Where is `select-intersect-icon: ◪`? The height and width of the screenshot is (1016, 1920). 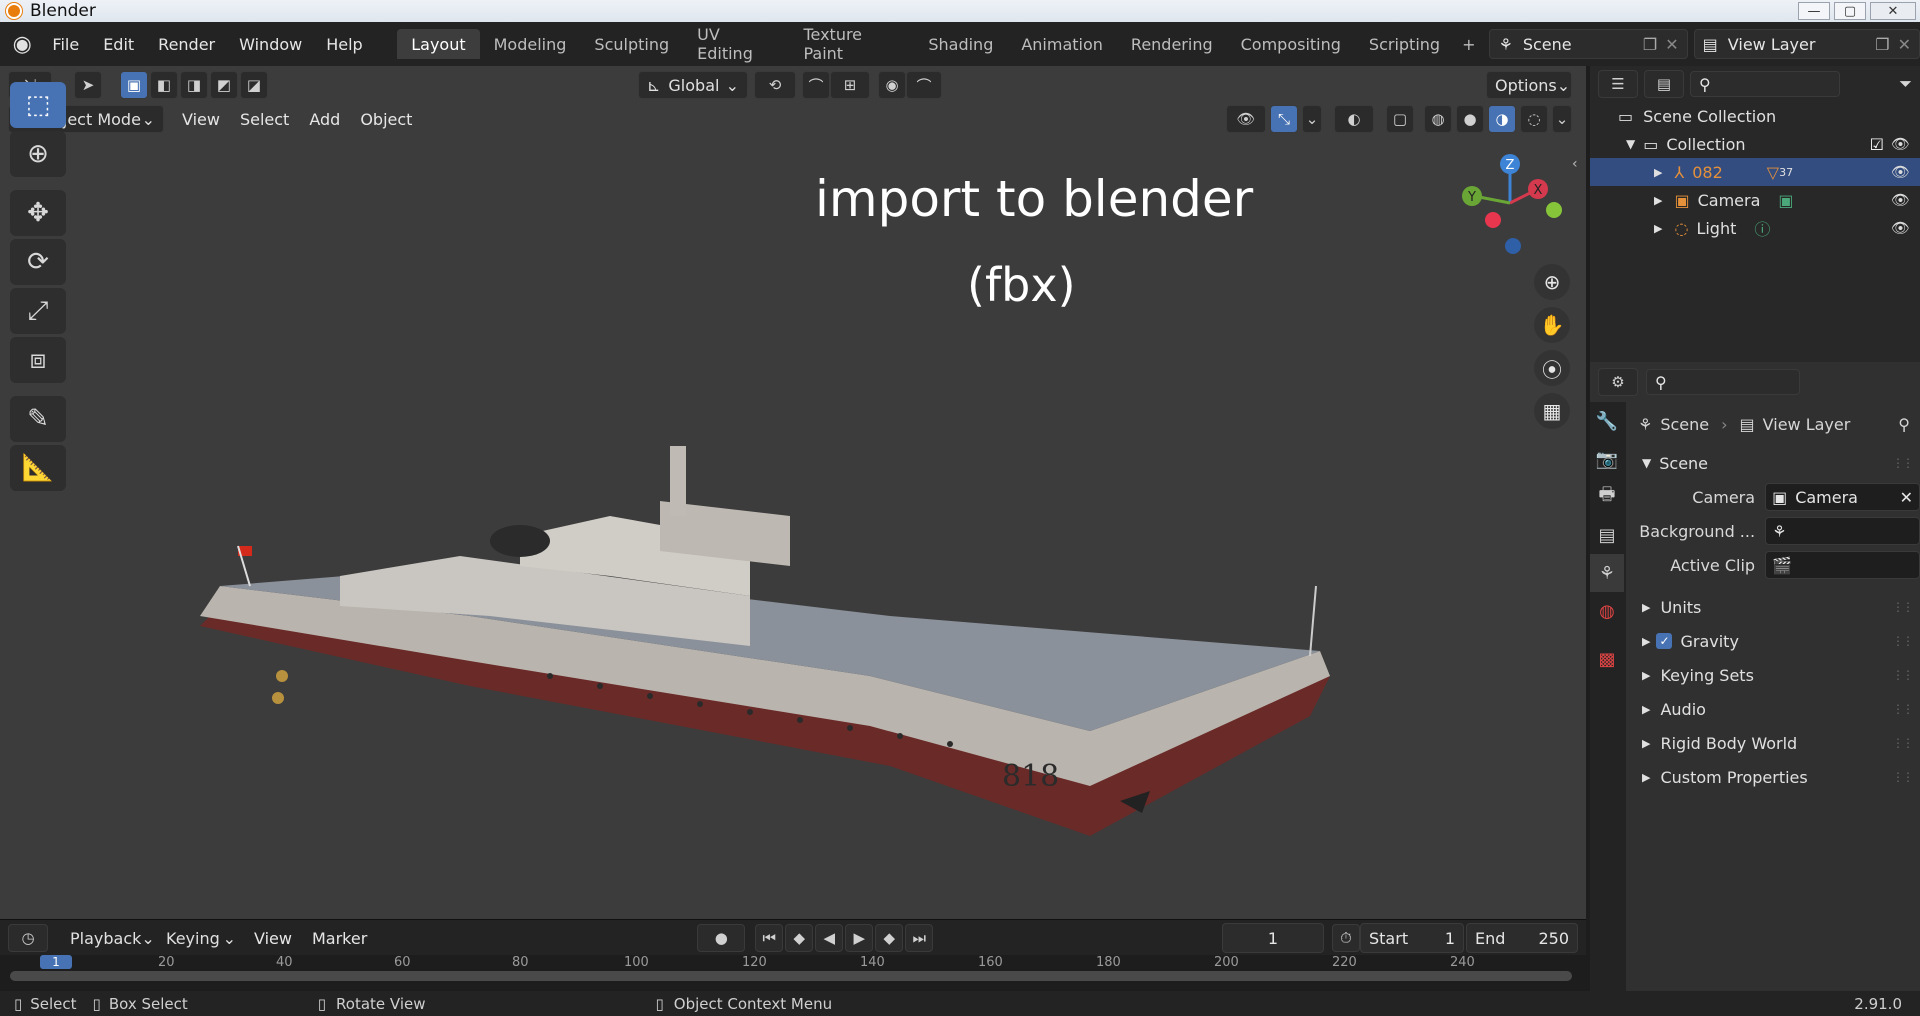 select-intersect-icon: ◪ is located at coordinates (254, 85).